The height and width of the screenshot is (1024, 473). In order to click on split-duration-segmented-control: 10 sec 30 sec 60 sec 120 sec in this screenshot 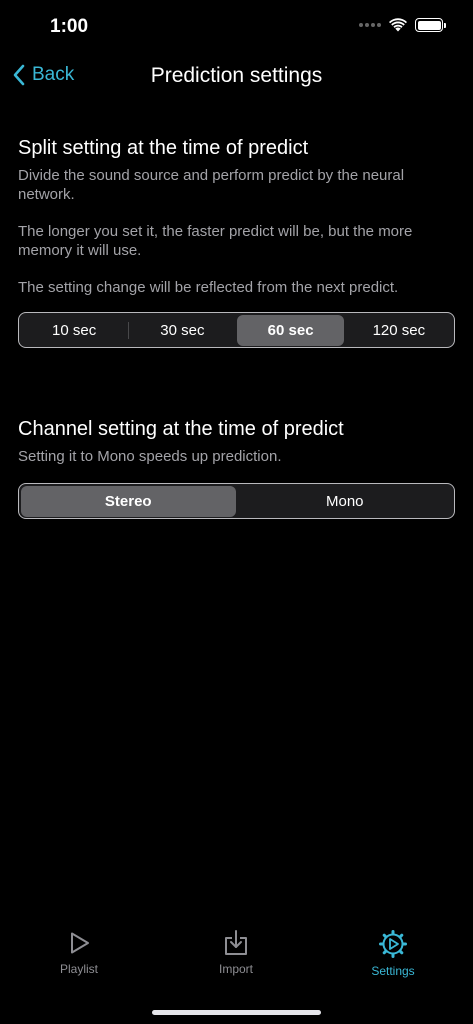, I will do `click(236, 330)`.